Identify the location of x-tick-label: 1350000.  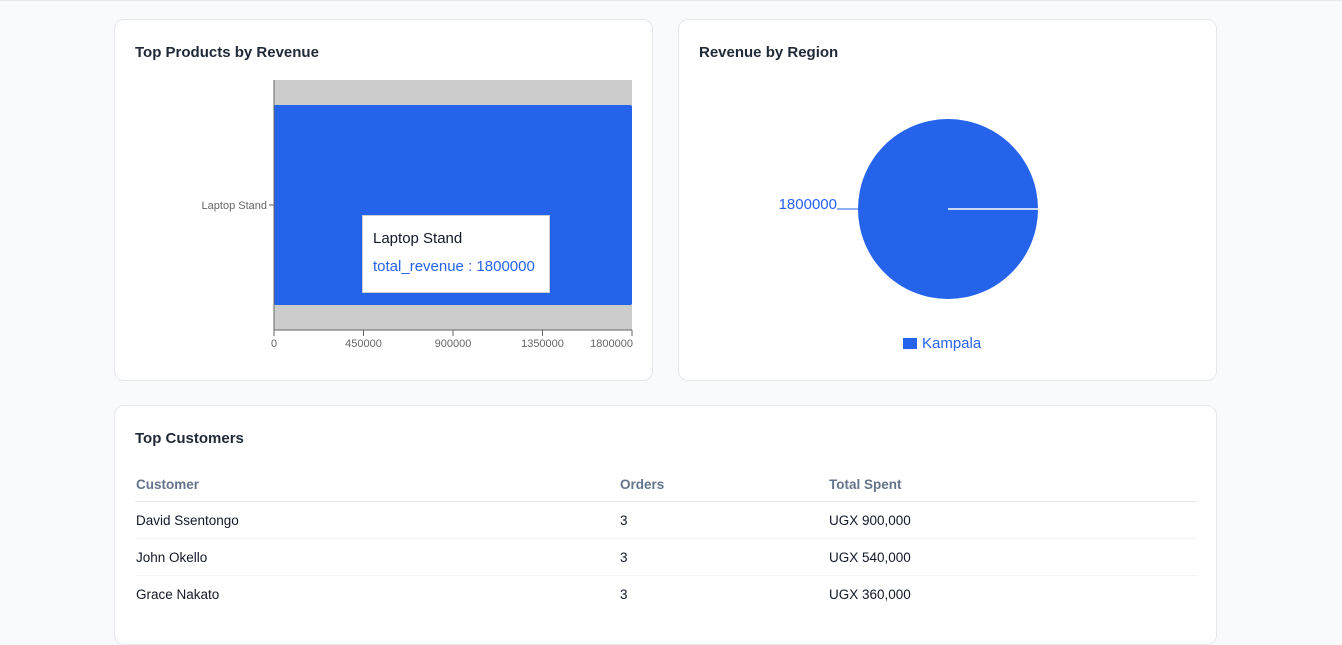
(542, 344).